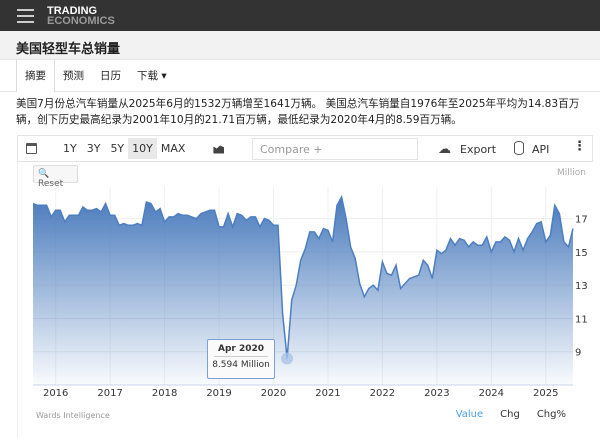 Image resolution: width=600 pixels, height=438 pixels. Describe the element at coordinates (273, 393) in the screenshot. I see `x-tick-label: 2020` at that location.